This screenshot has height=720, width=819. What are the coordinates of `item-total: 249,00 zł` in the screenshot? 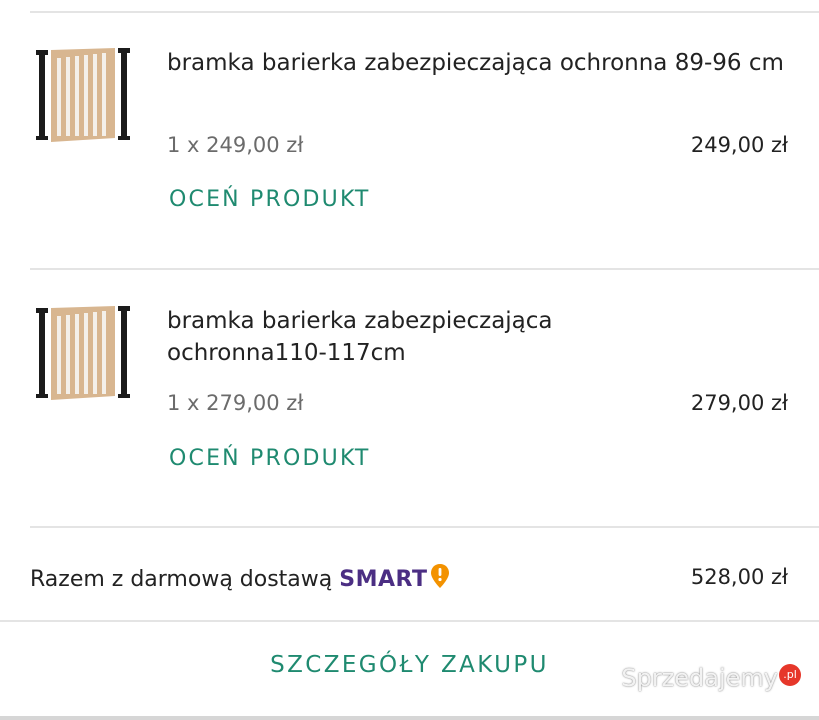 It's located at (739, 145).